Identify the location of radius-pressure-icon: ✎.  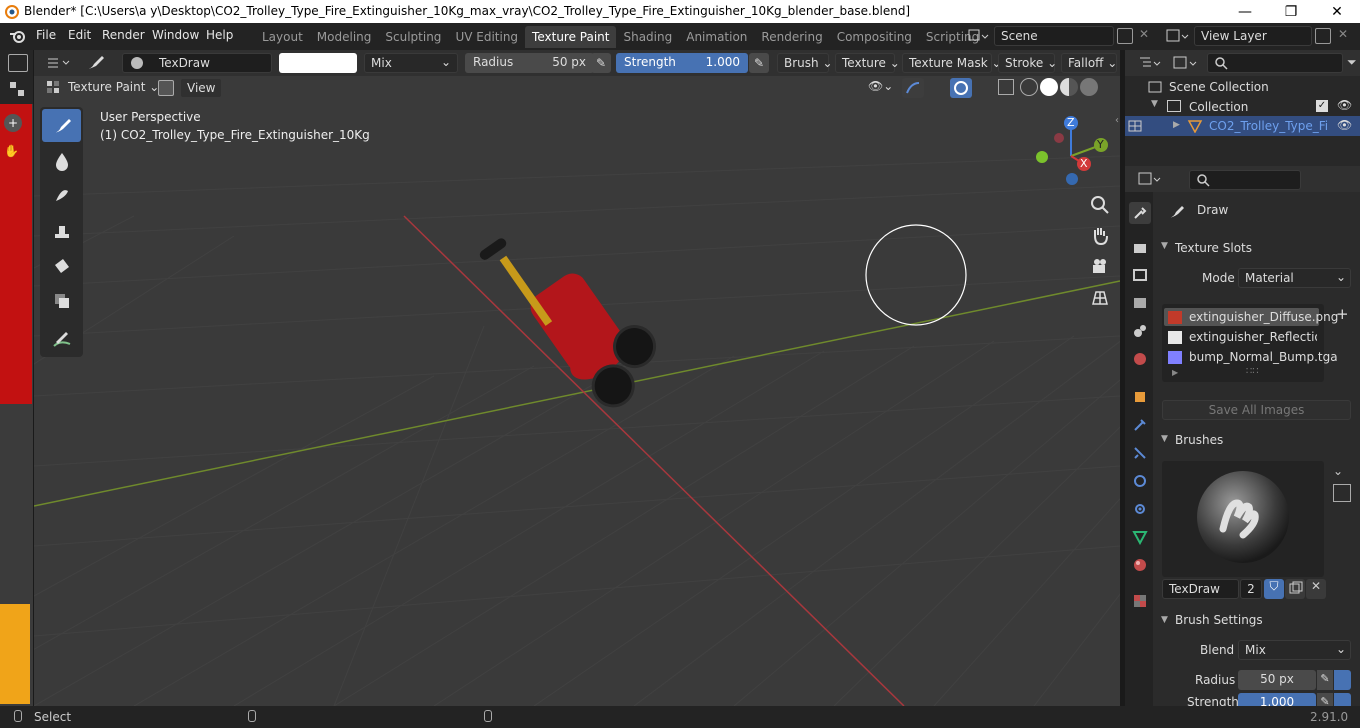
(601, 63).